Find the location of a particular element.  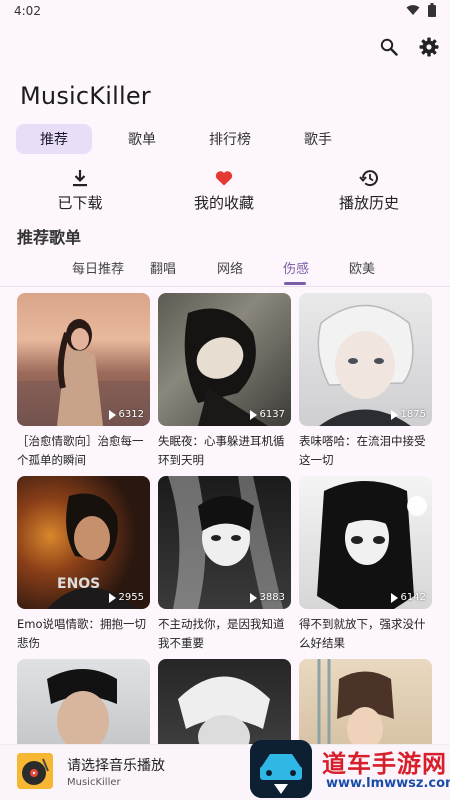

category-tab-network: 网络 is located at coordinates (230, 267).